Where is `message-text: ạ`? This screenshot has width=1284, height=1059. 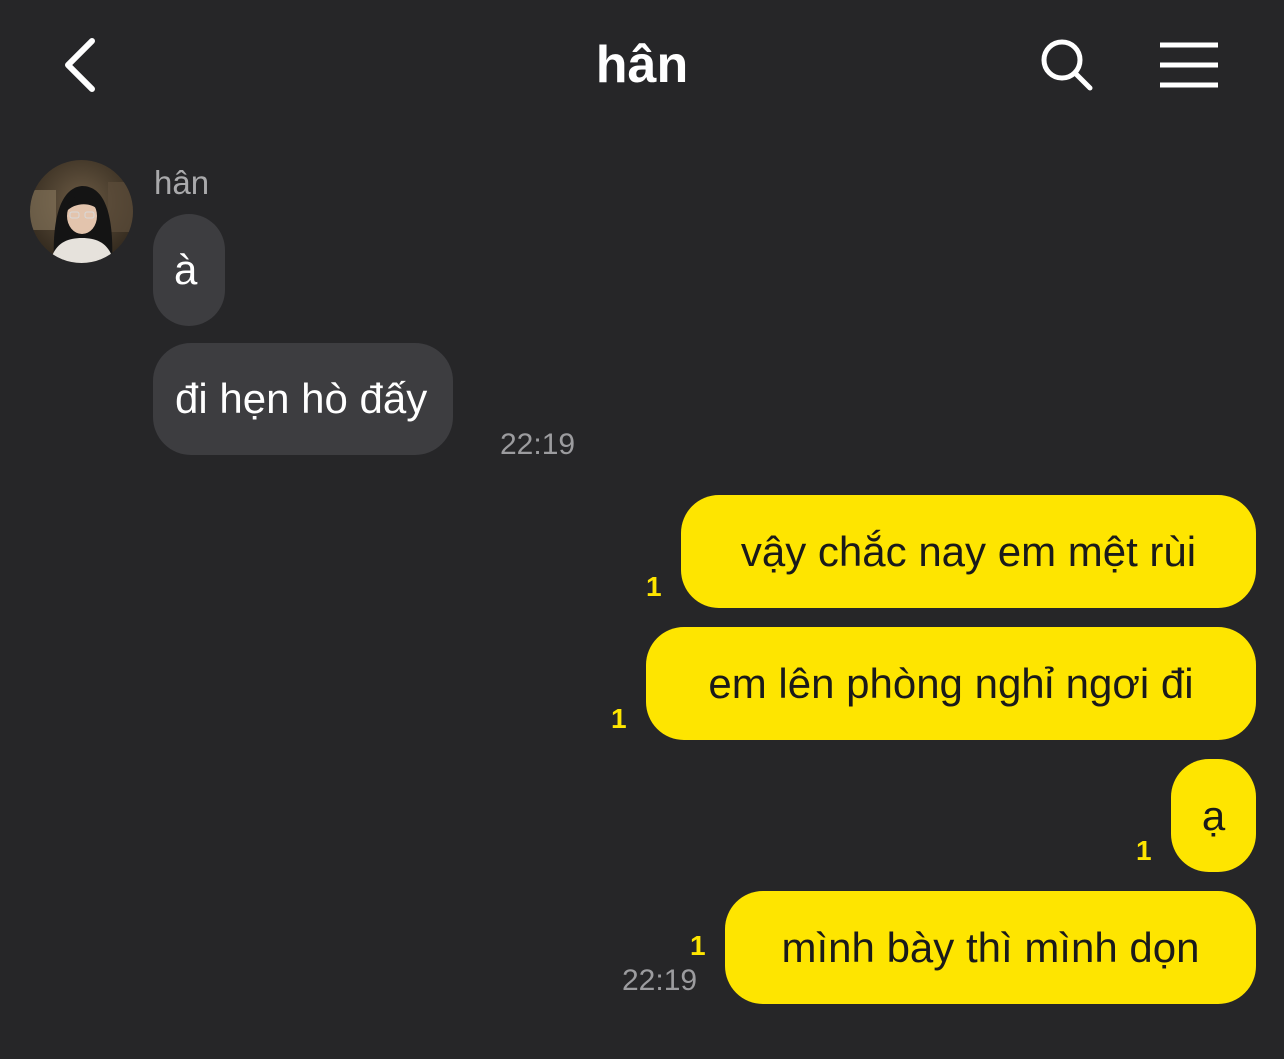 message-text: ạ is located at coordinates (1213, 815).